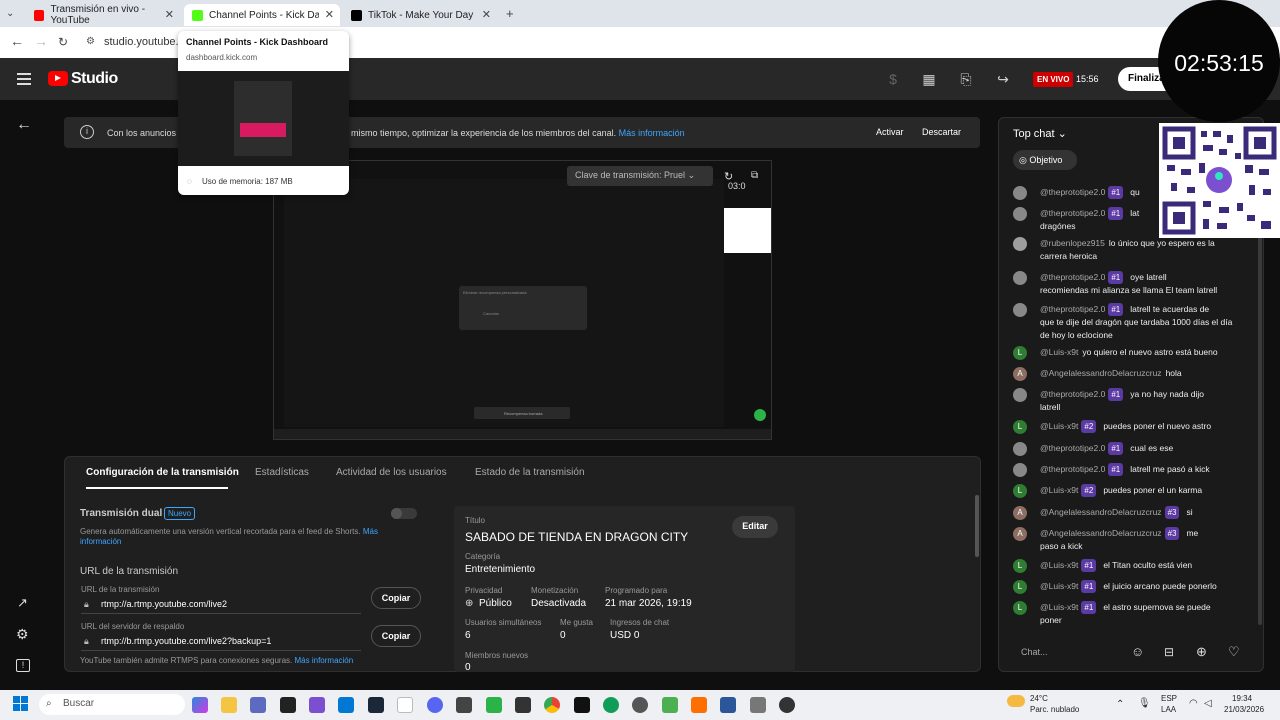 This screenshot has width=1280, height=720. What do you see at coordinates (112, 704) in the screenshot?
I see `taskbar-search: Buscar` at bounding box center [112, 704].